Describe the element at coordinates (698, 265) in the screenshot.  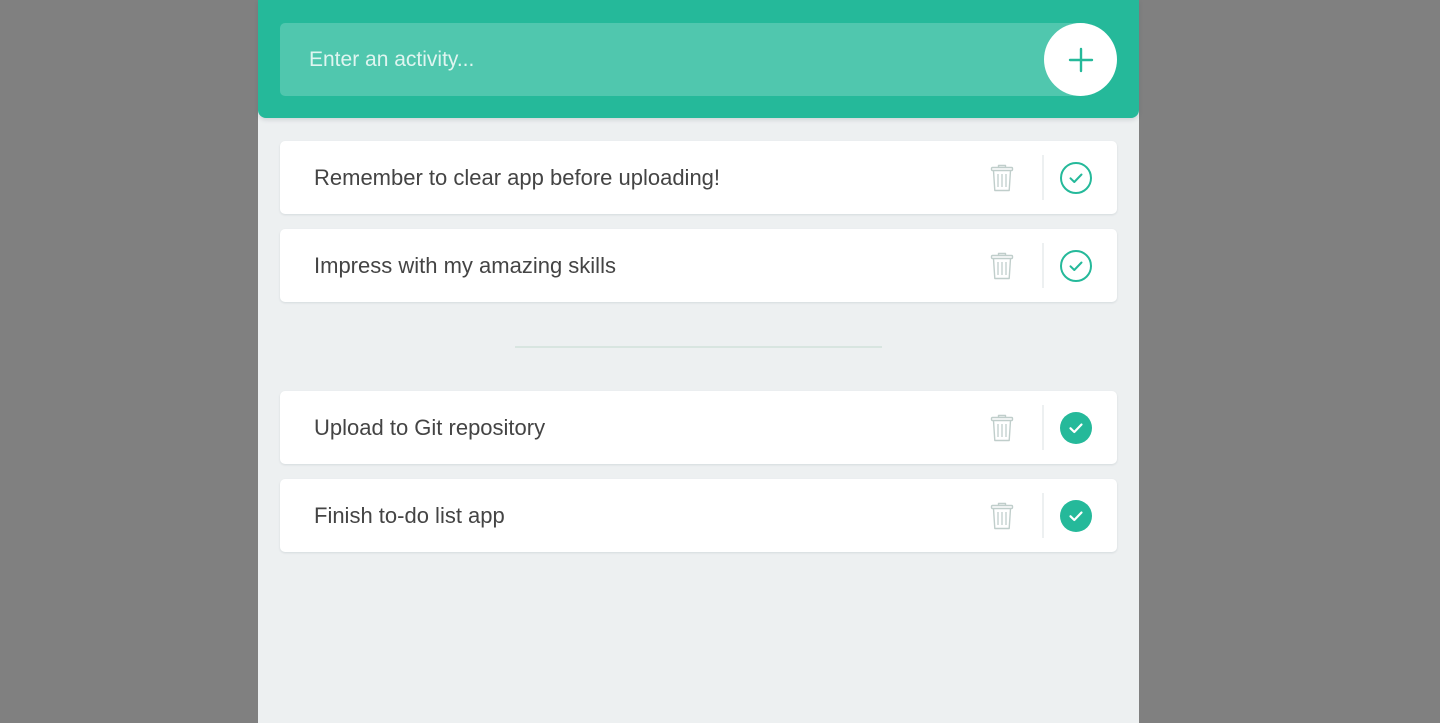
I see `todo-item: Impress with my amazing skills` at that location.